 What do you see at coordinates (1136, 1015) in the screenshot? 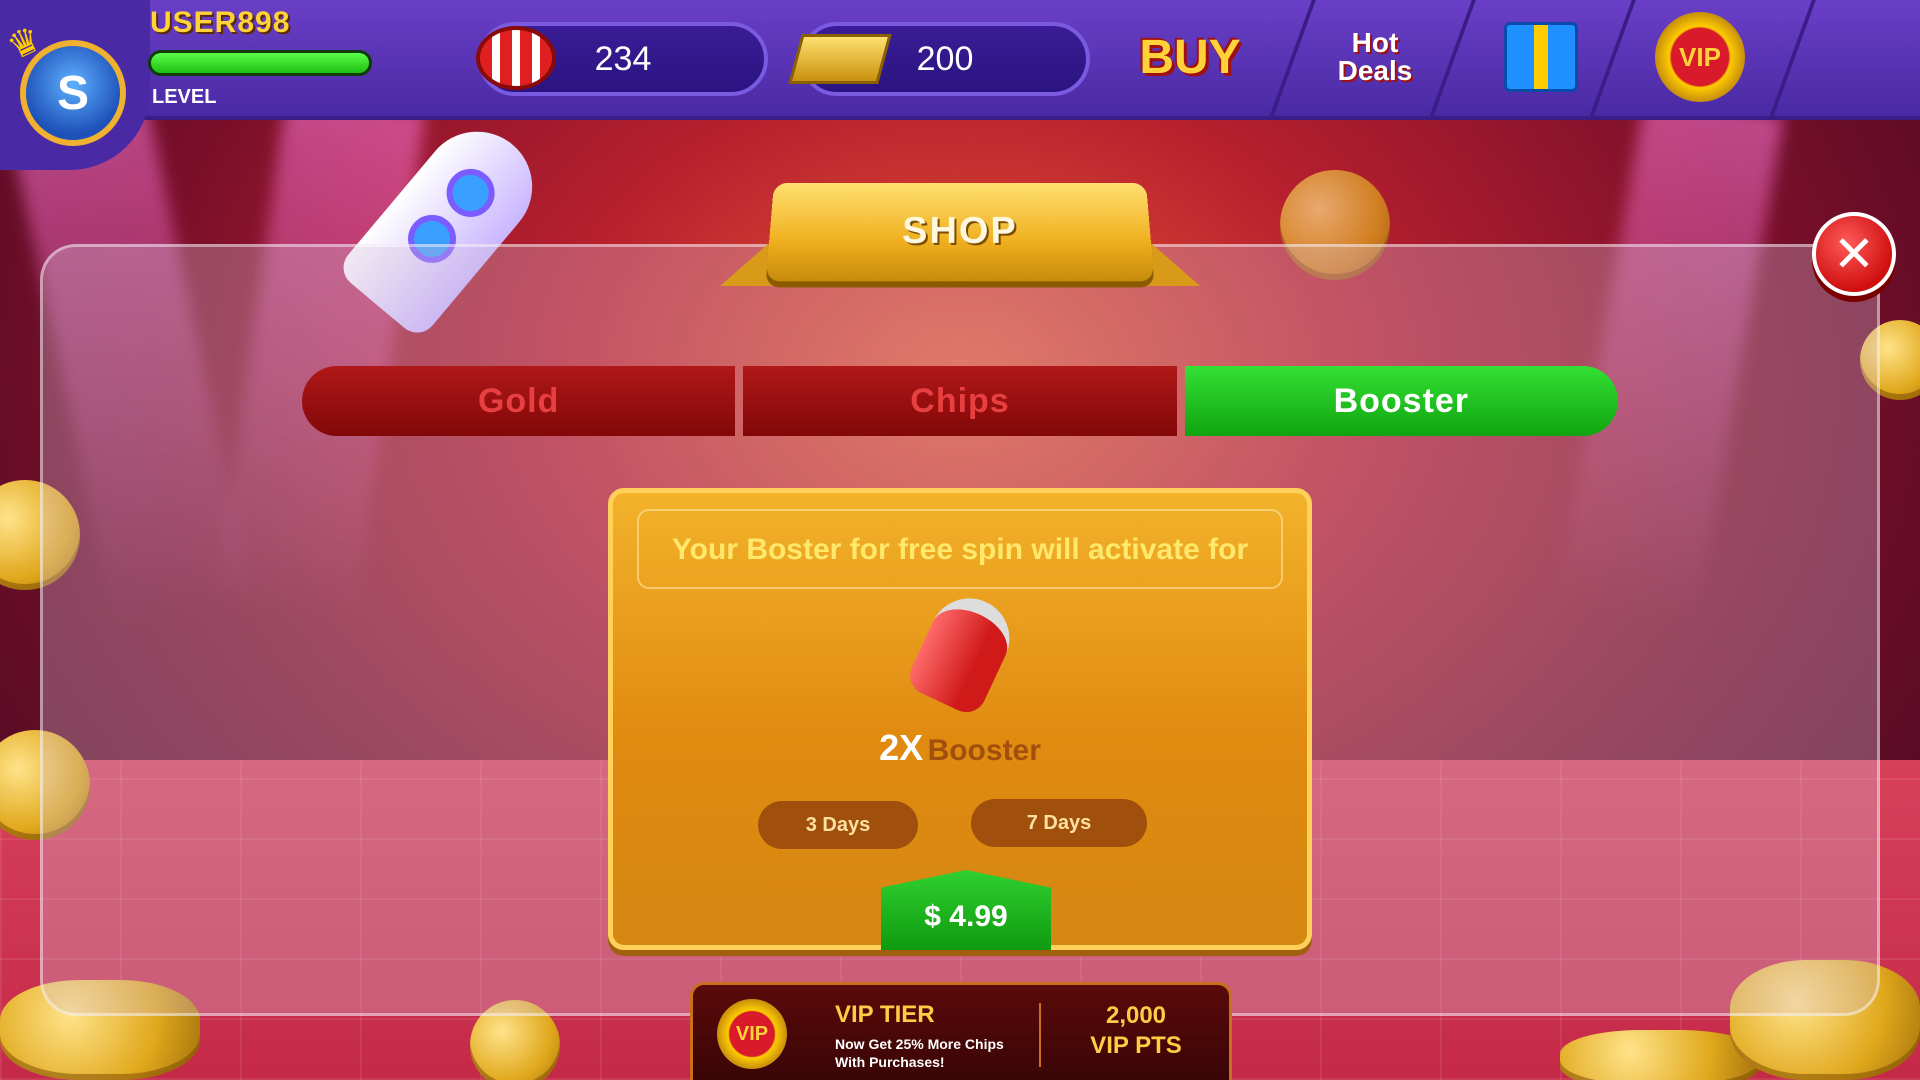
I see `vip-points-value: 2,000` at bounding box center [1136, 1015].